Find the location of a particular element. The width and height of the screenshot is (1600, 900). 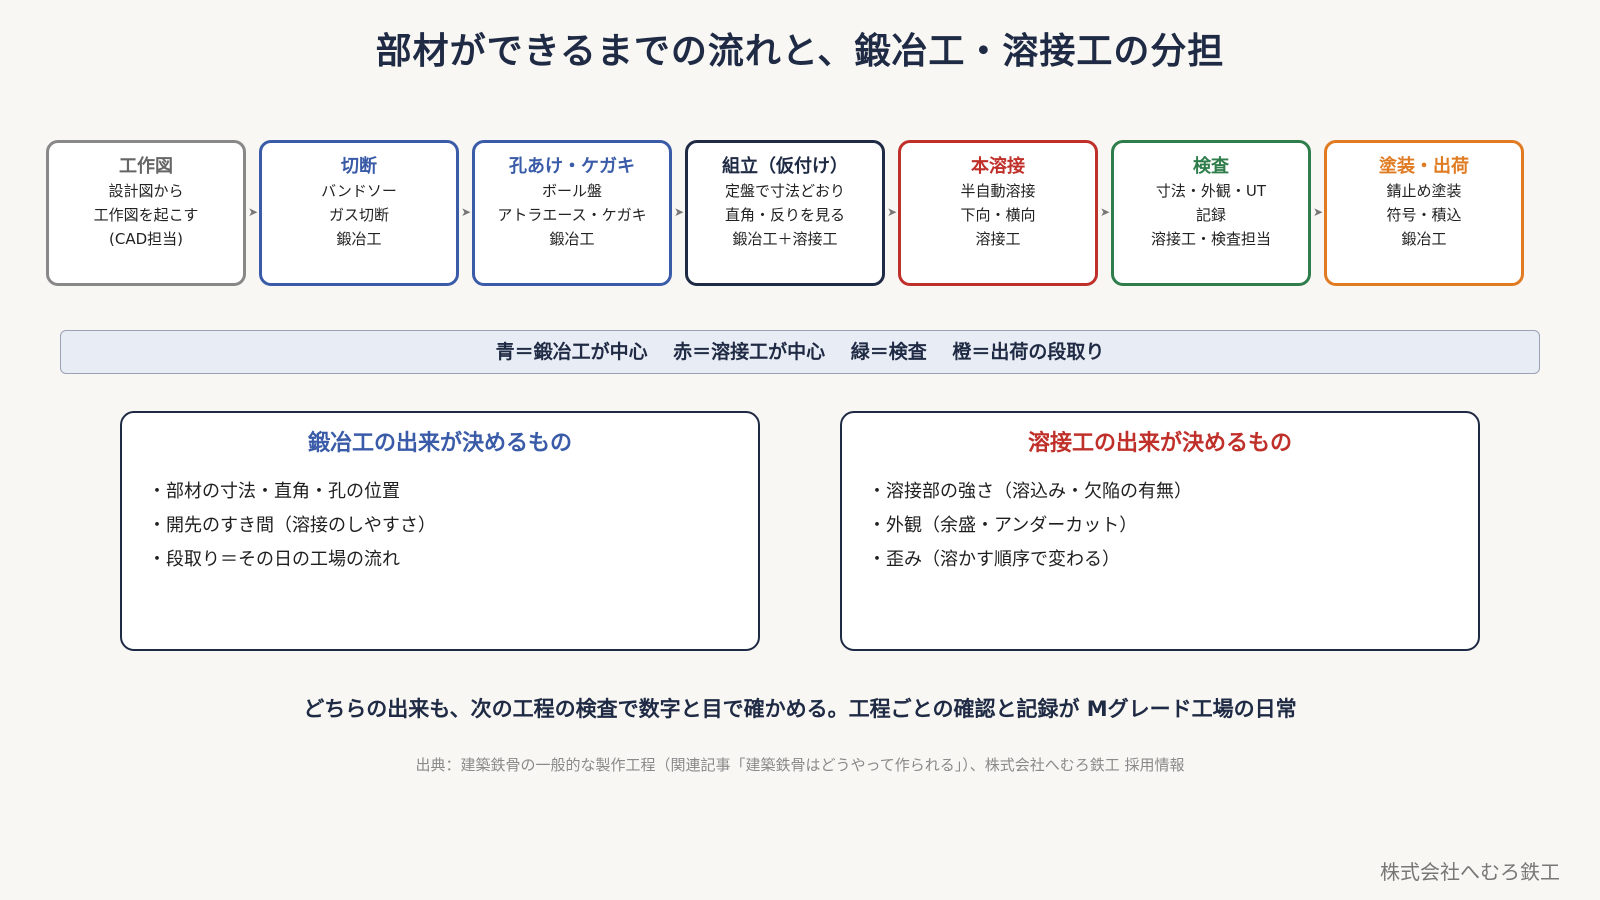

step-line: 半自動溶接 is located at coordinates (998, 191).